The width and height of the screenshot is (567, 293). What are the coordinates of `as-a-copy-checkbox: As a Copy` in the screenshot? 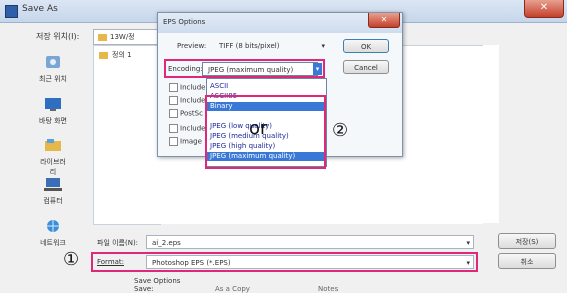 It's located at (232, 289).